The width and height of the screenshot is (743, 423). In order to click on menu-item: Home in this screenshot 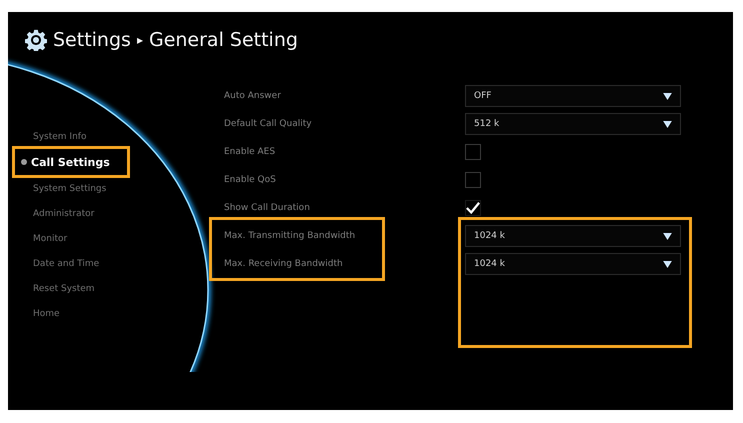, I will do `click(108, 313)`.